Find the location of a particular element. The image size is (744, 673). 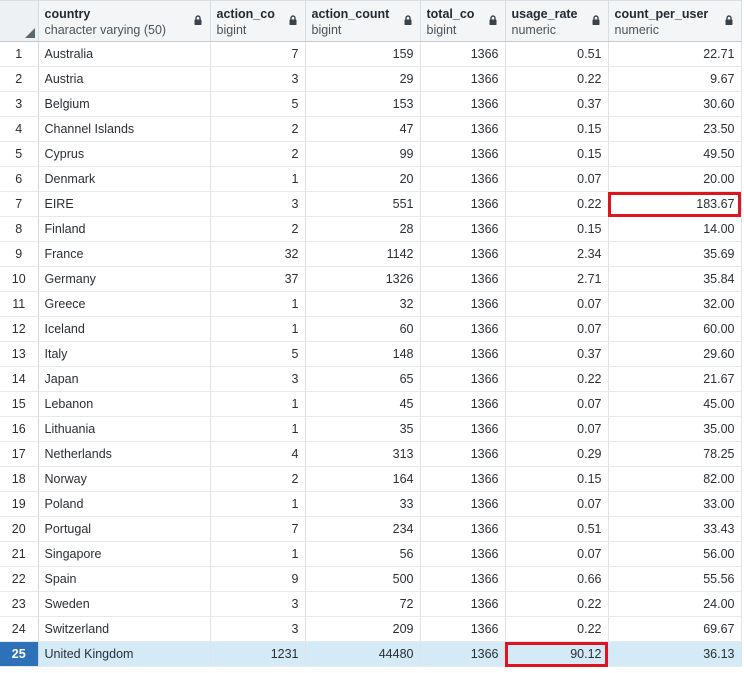

cell-action-count: 28 is located at coordinates (363, 229).